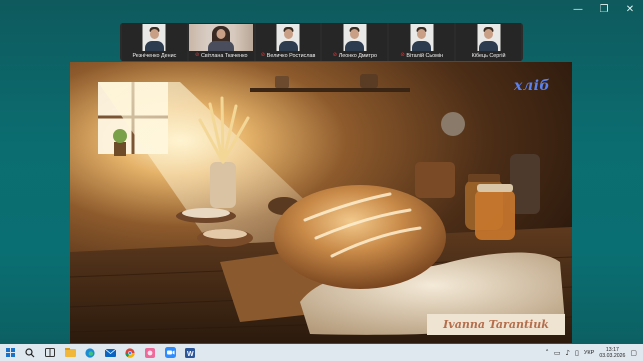 The image size is (643, 361). Describe the element at coordinates (150, 352) in the screenshot. I see `photos-icon` at that location.